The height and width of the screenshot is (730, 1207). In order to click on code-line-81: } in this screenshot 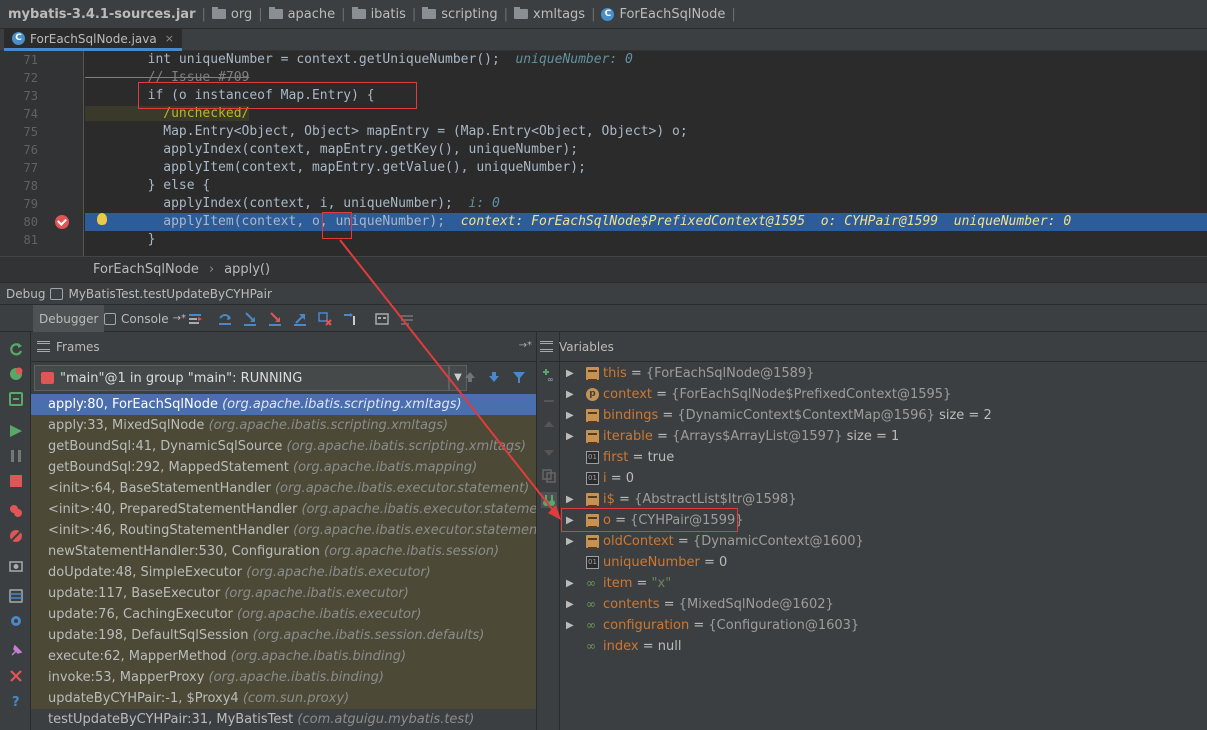, I will do `click(646, 240)`.